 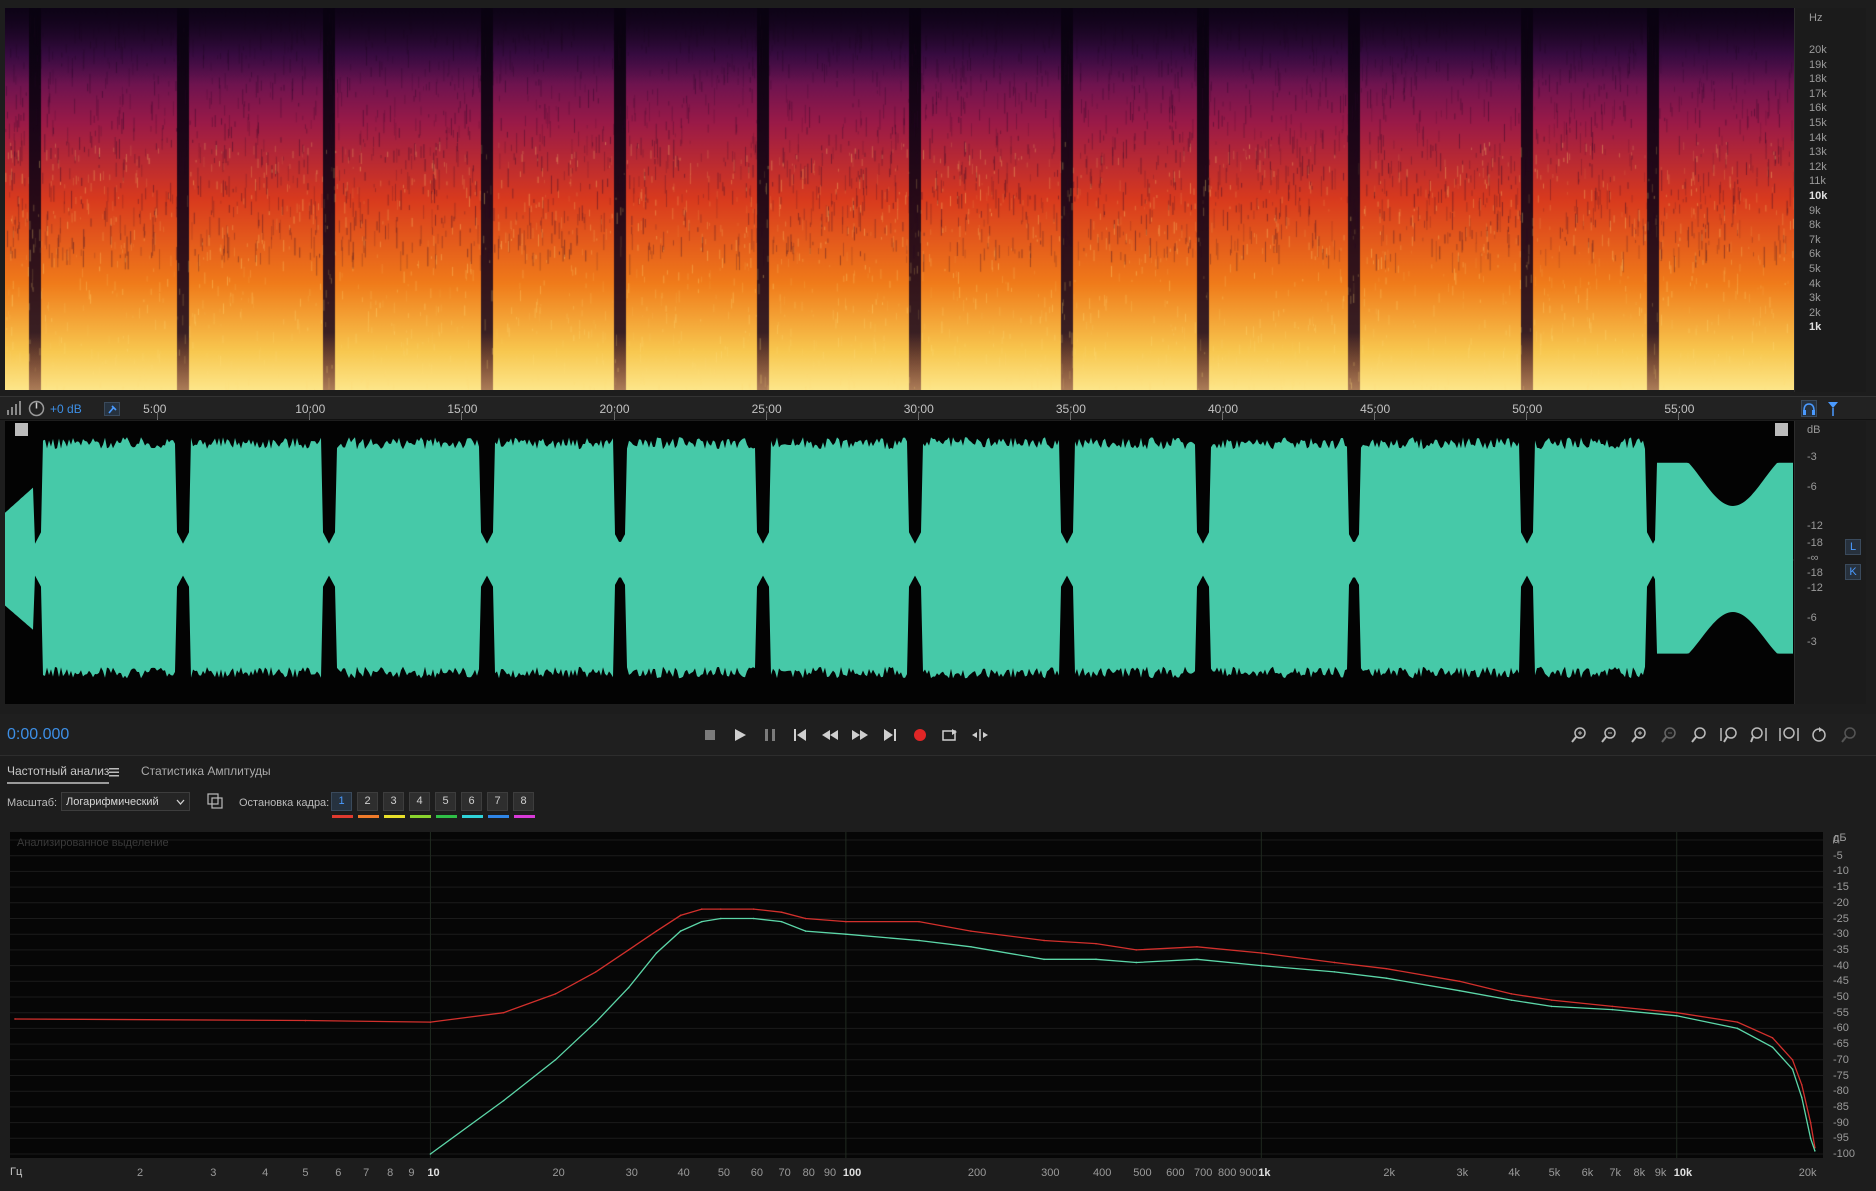 What do you see at coordinates (1699, 735) in the screenshot?
I see `zoom-selection-button` at bounding box center [1699, 735].